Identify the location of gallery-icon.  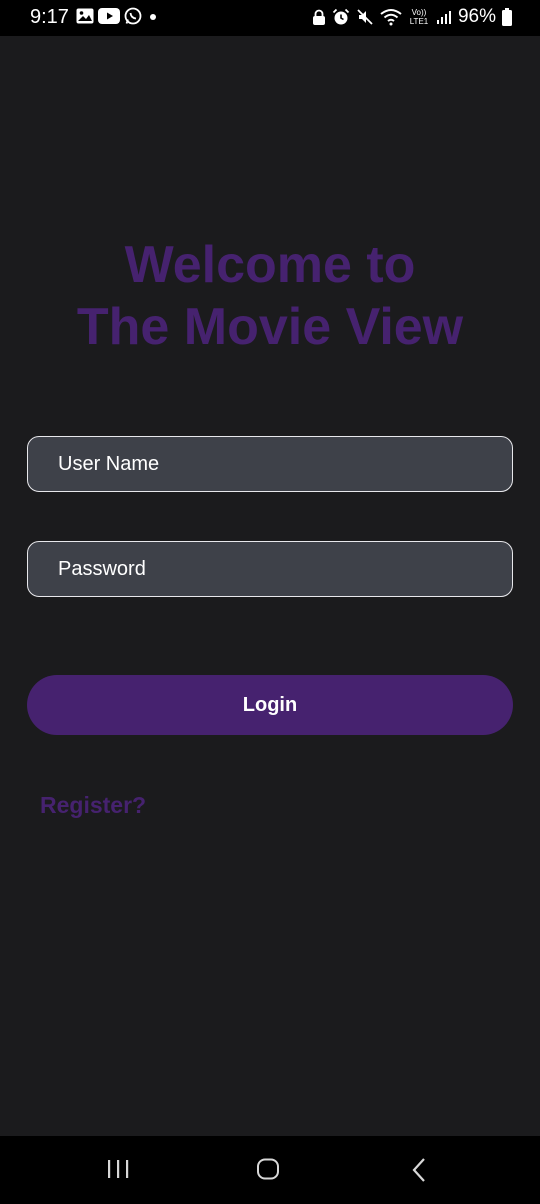
(85, 16).